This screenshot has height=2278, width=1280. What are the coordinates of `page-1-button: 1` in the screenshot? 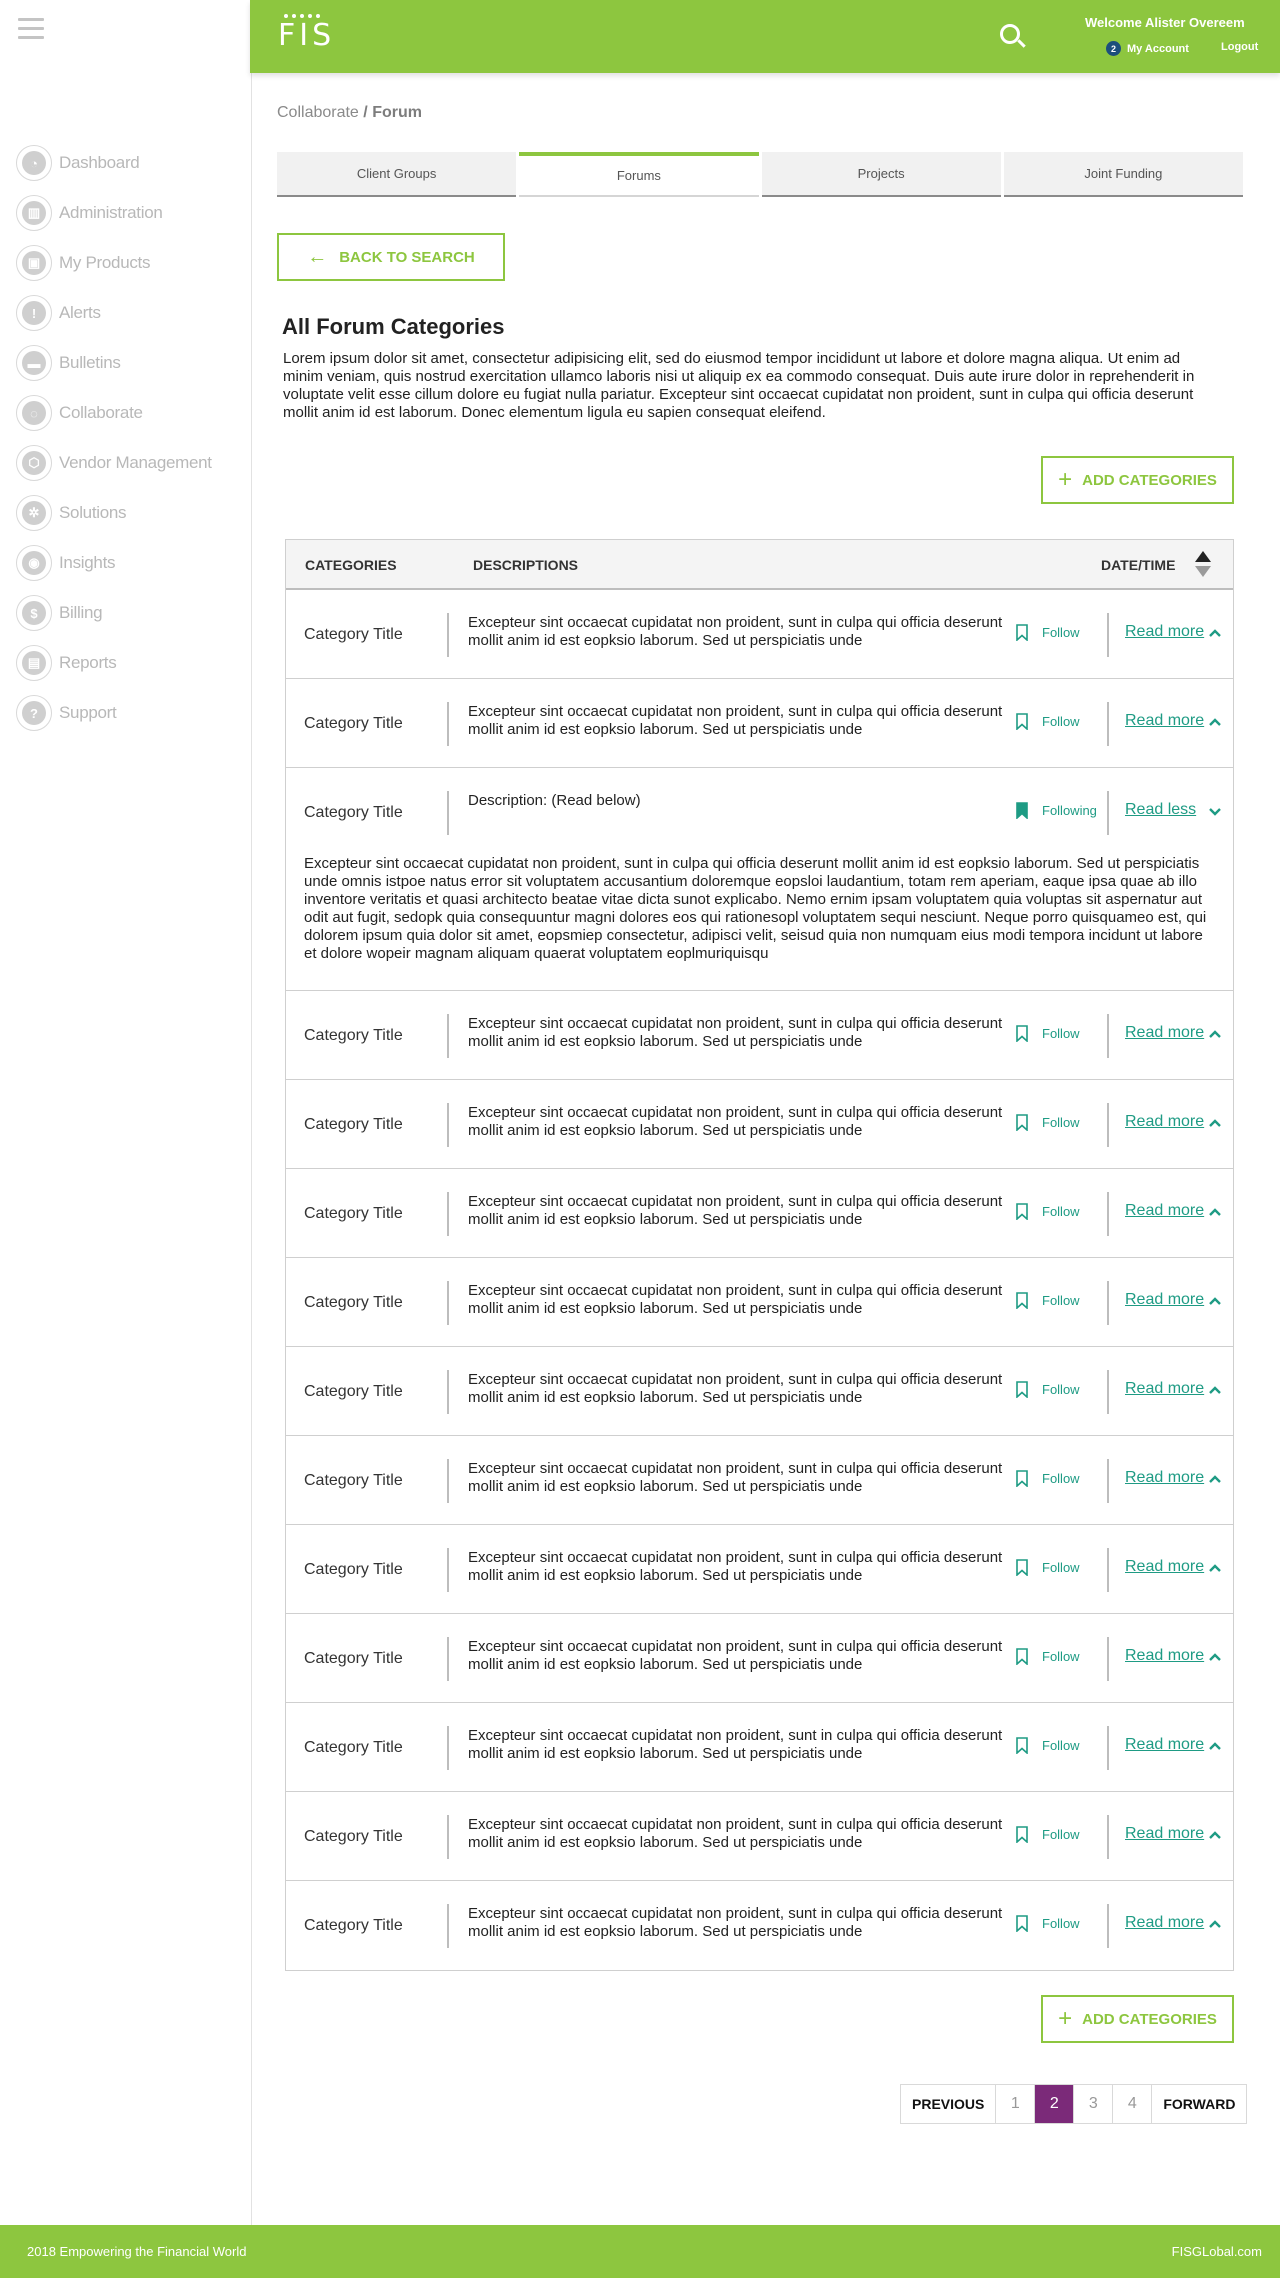 It's located at (1016, 2104).